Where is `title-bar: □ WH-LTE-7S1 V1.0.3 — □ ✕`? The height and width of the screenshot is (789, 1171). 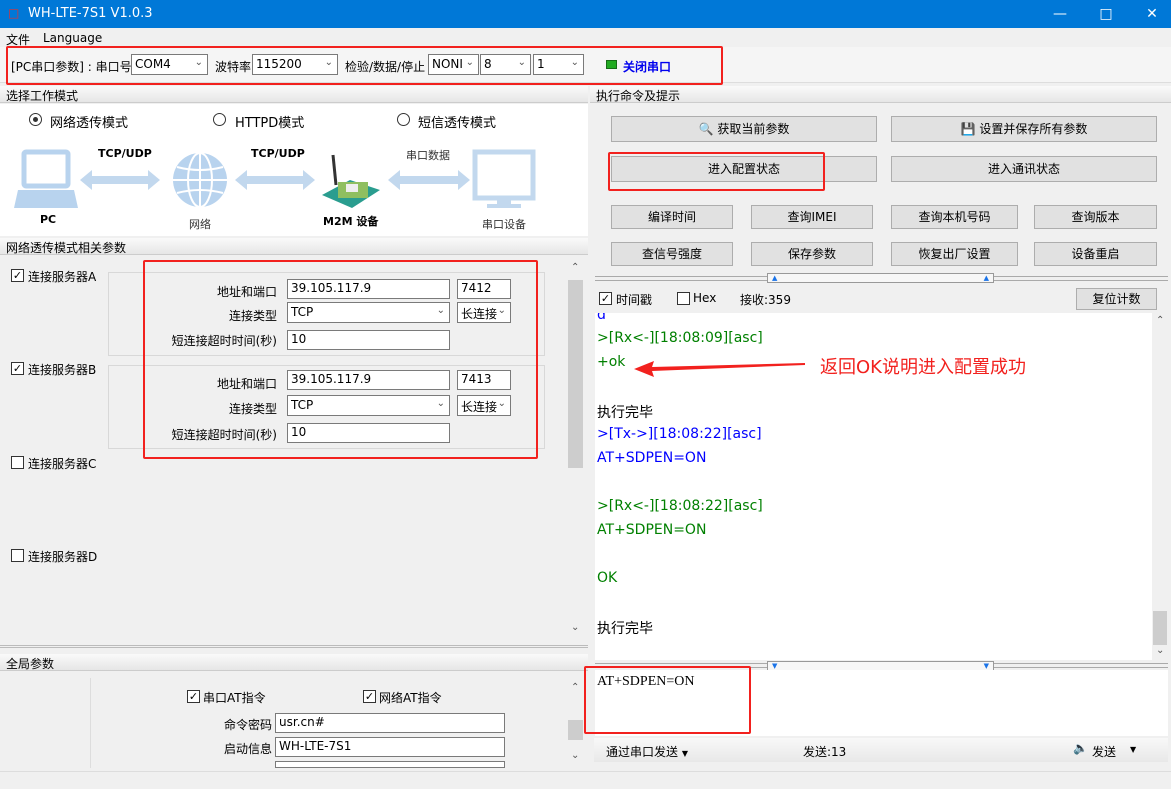 title-bar: □ WH-LTE-7S1 V1.0.3 — □ ✕ is located at coordinates (585, 14).